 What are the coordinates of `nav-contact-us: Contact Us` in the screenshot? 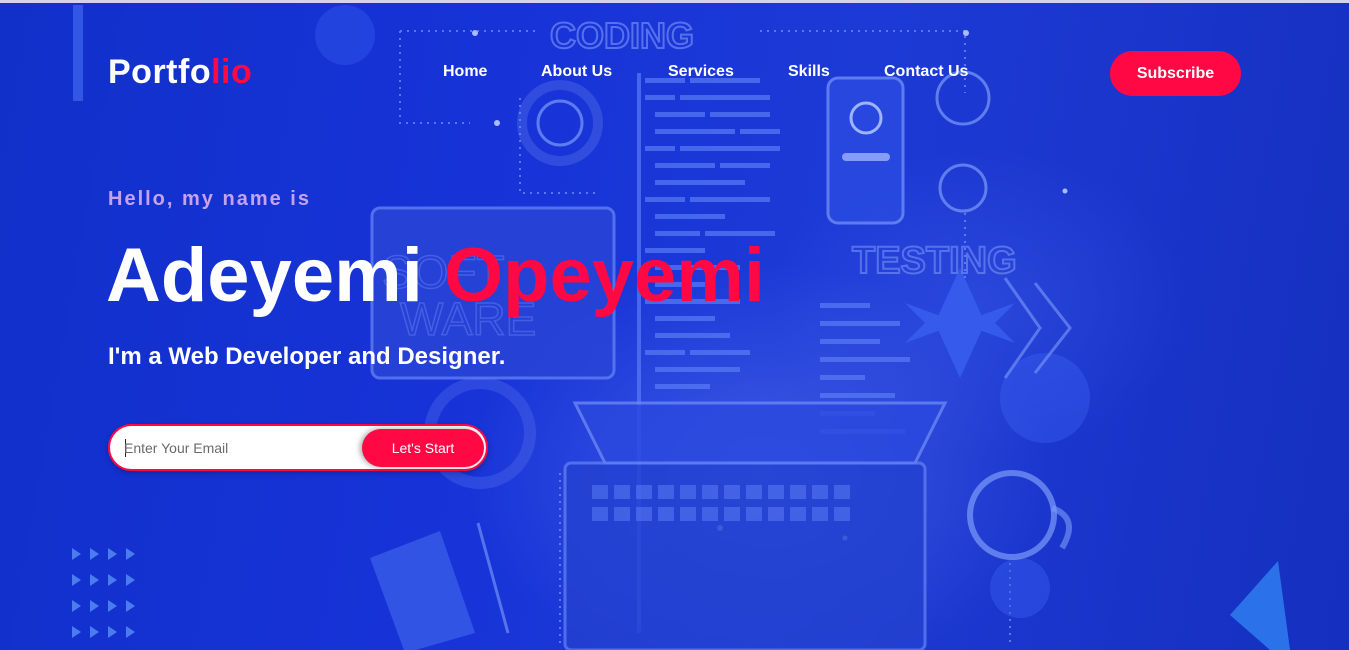 It's located at (926, 72).